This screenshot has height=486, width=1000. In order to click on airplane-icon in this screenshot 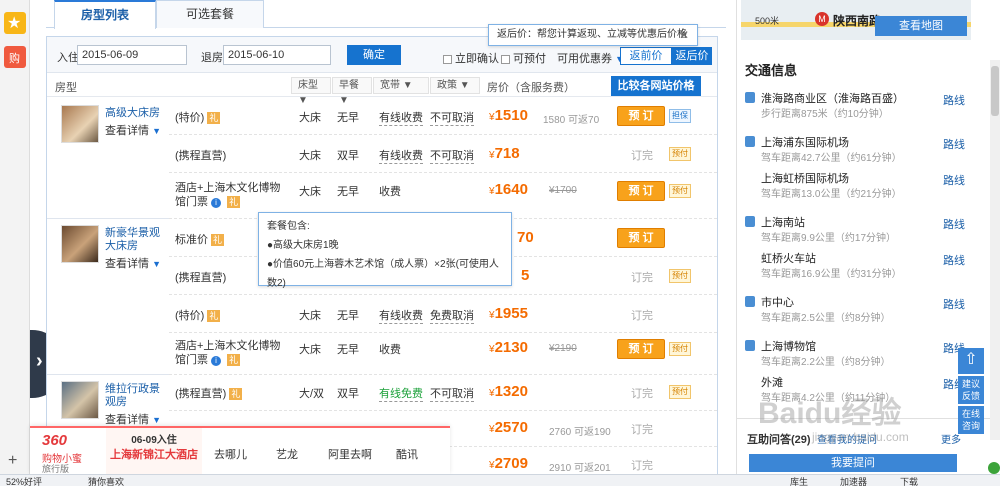, I will do `click(750, 141)`.